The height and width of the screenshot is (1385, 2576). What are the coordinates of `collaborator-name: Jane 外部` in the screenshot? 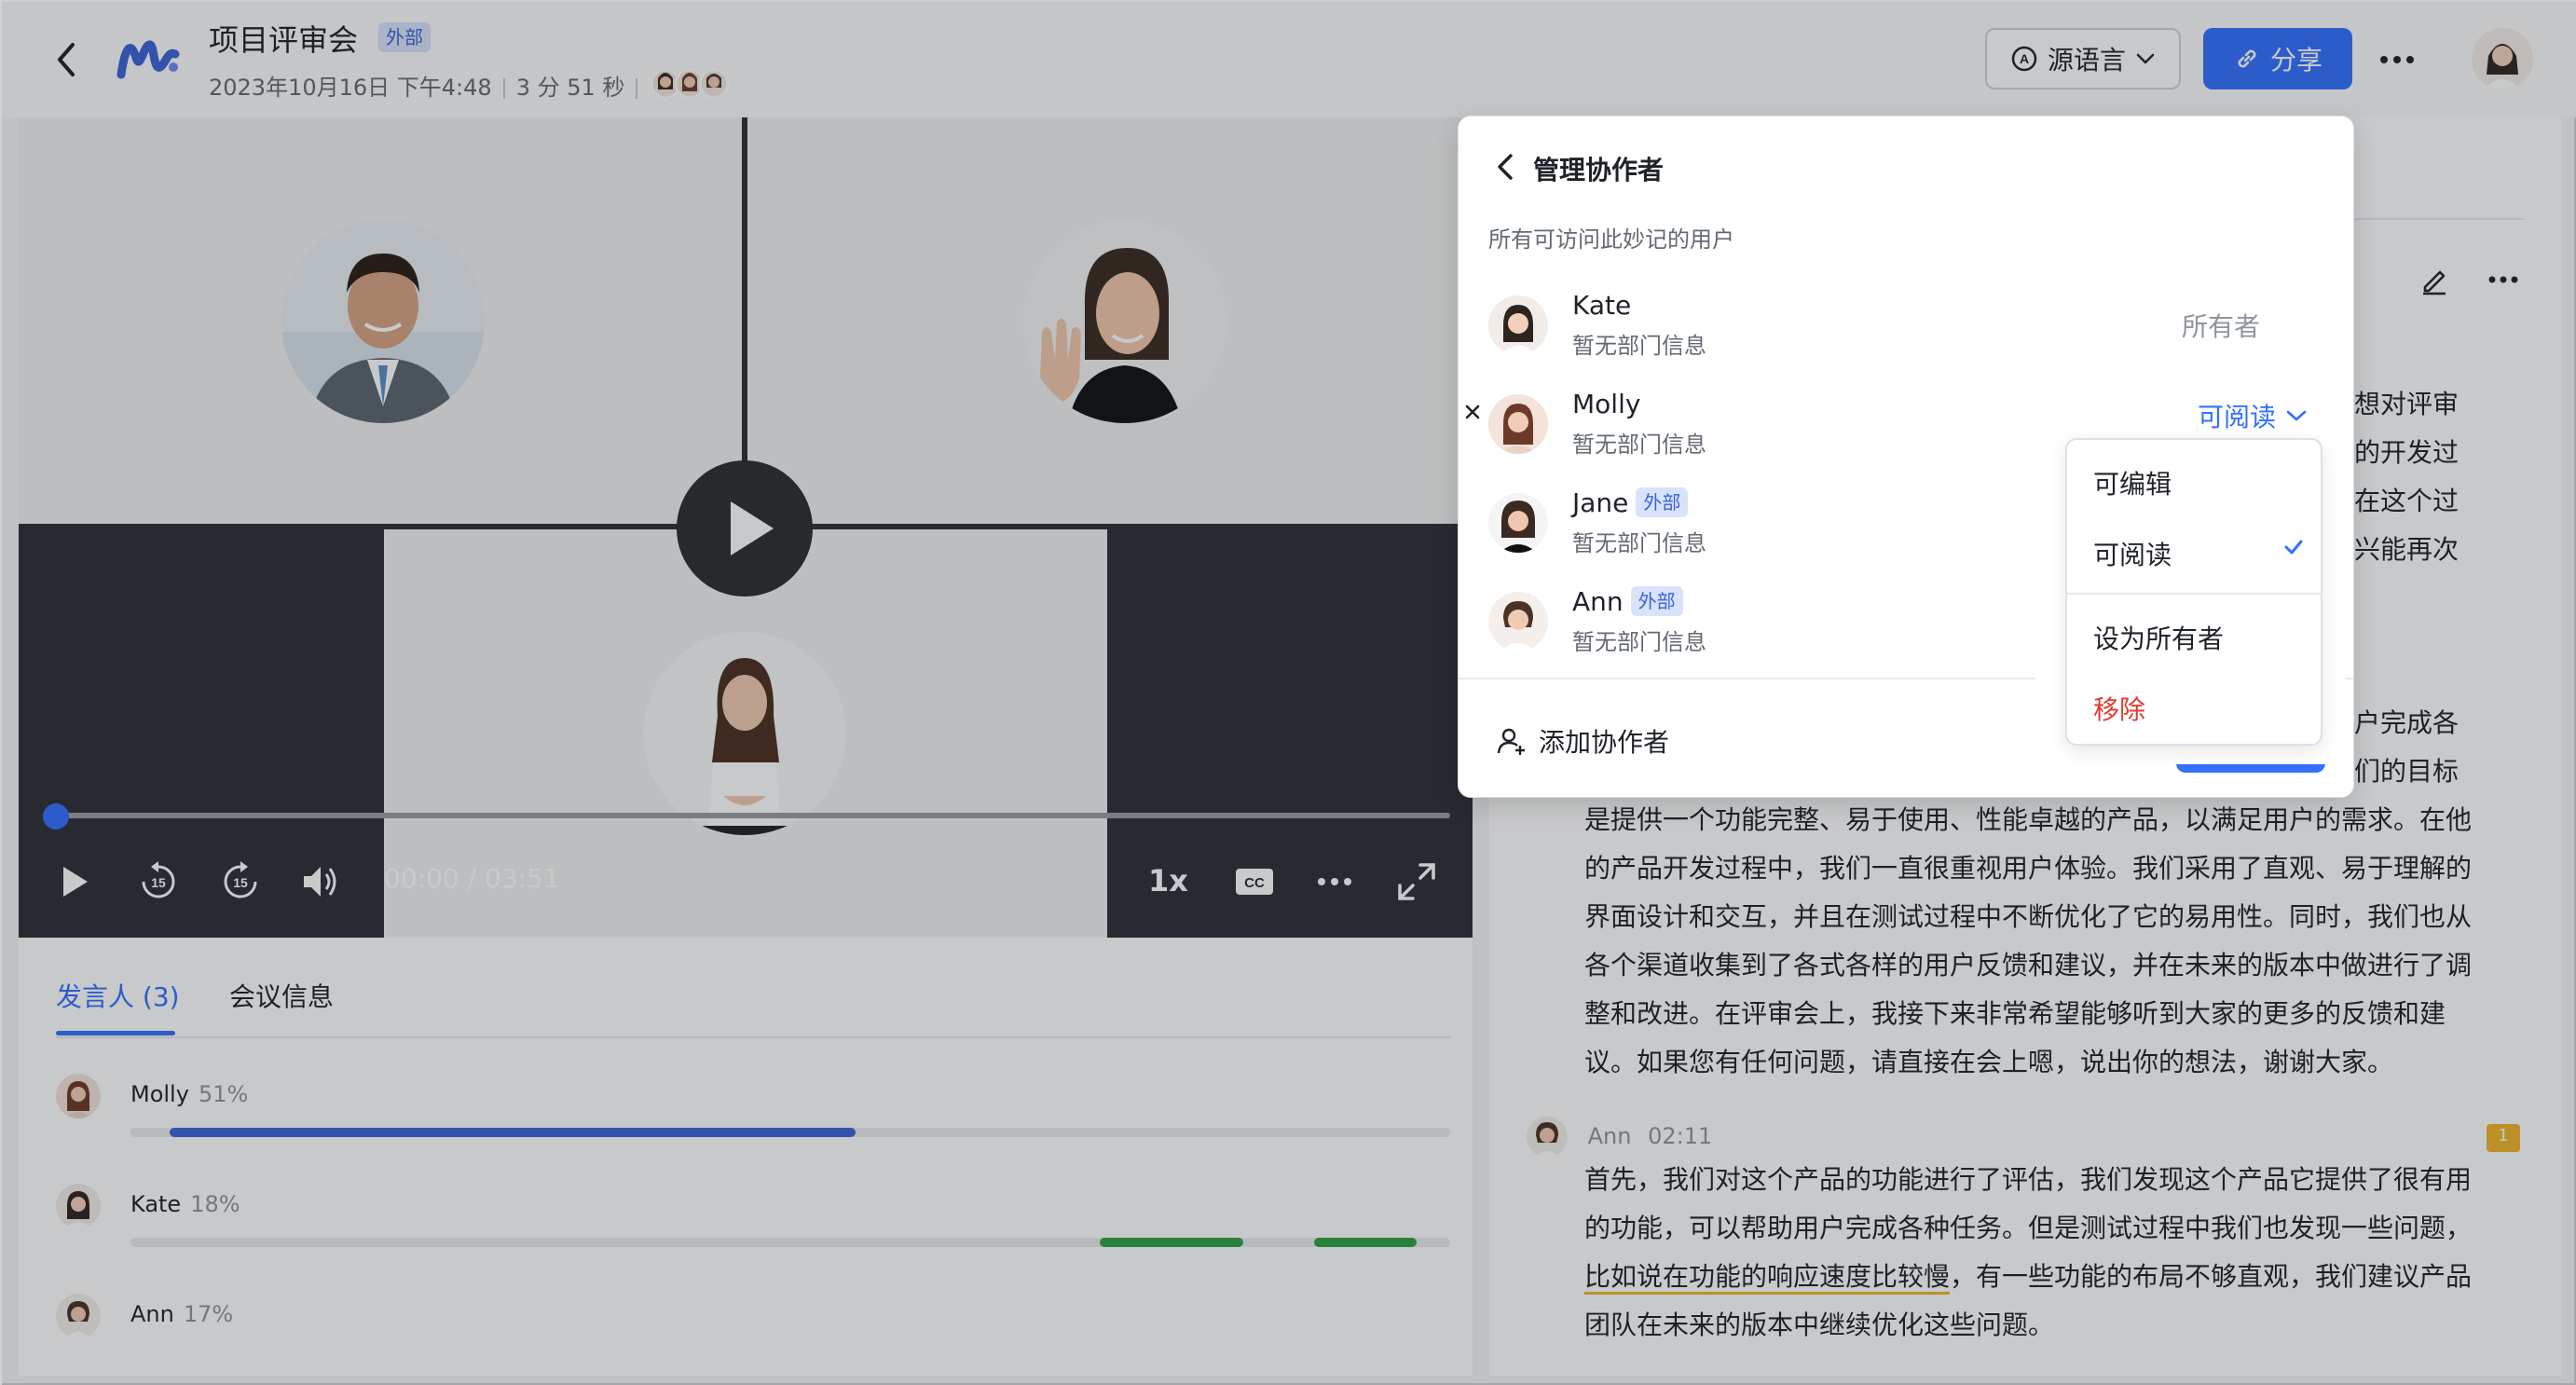 It's located at (1630, 502).